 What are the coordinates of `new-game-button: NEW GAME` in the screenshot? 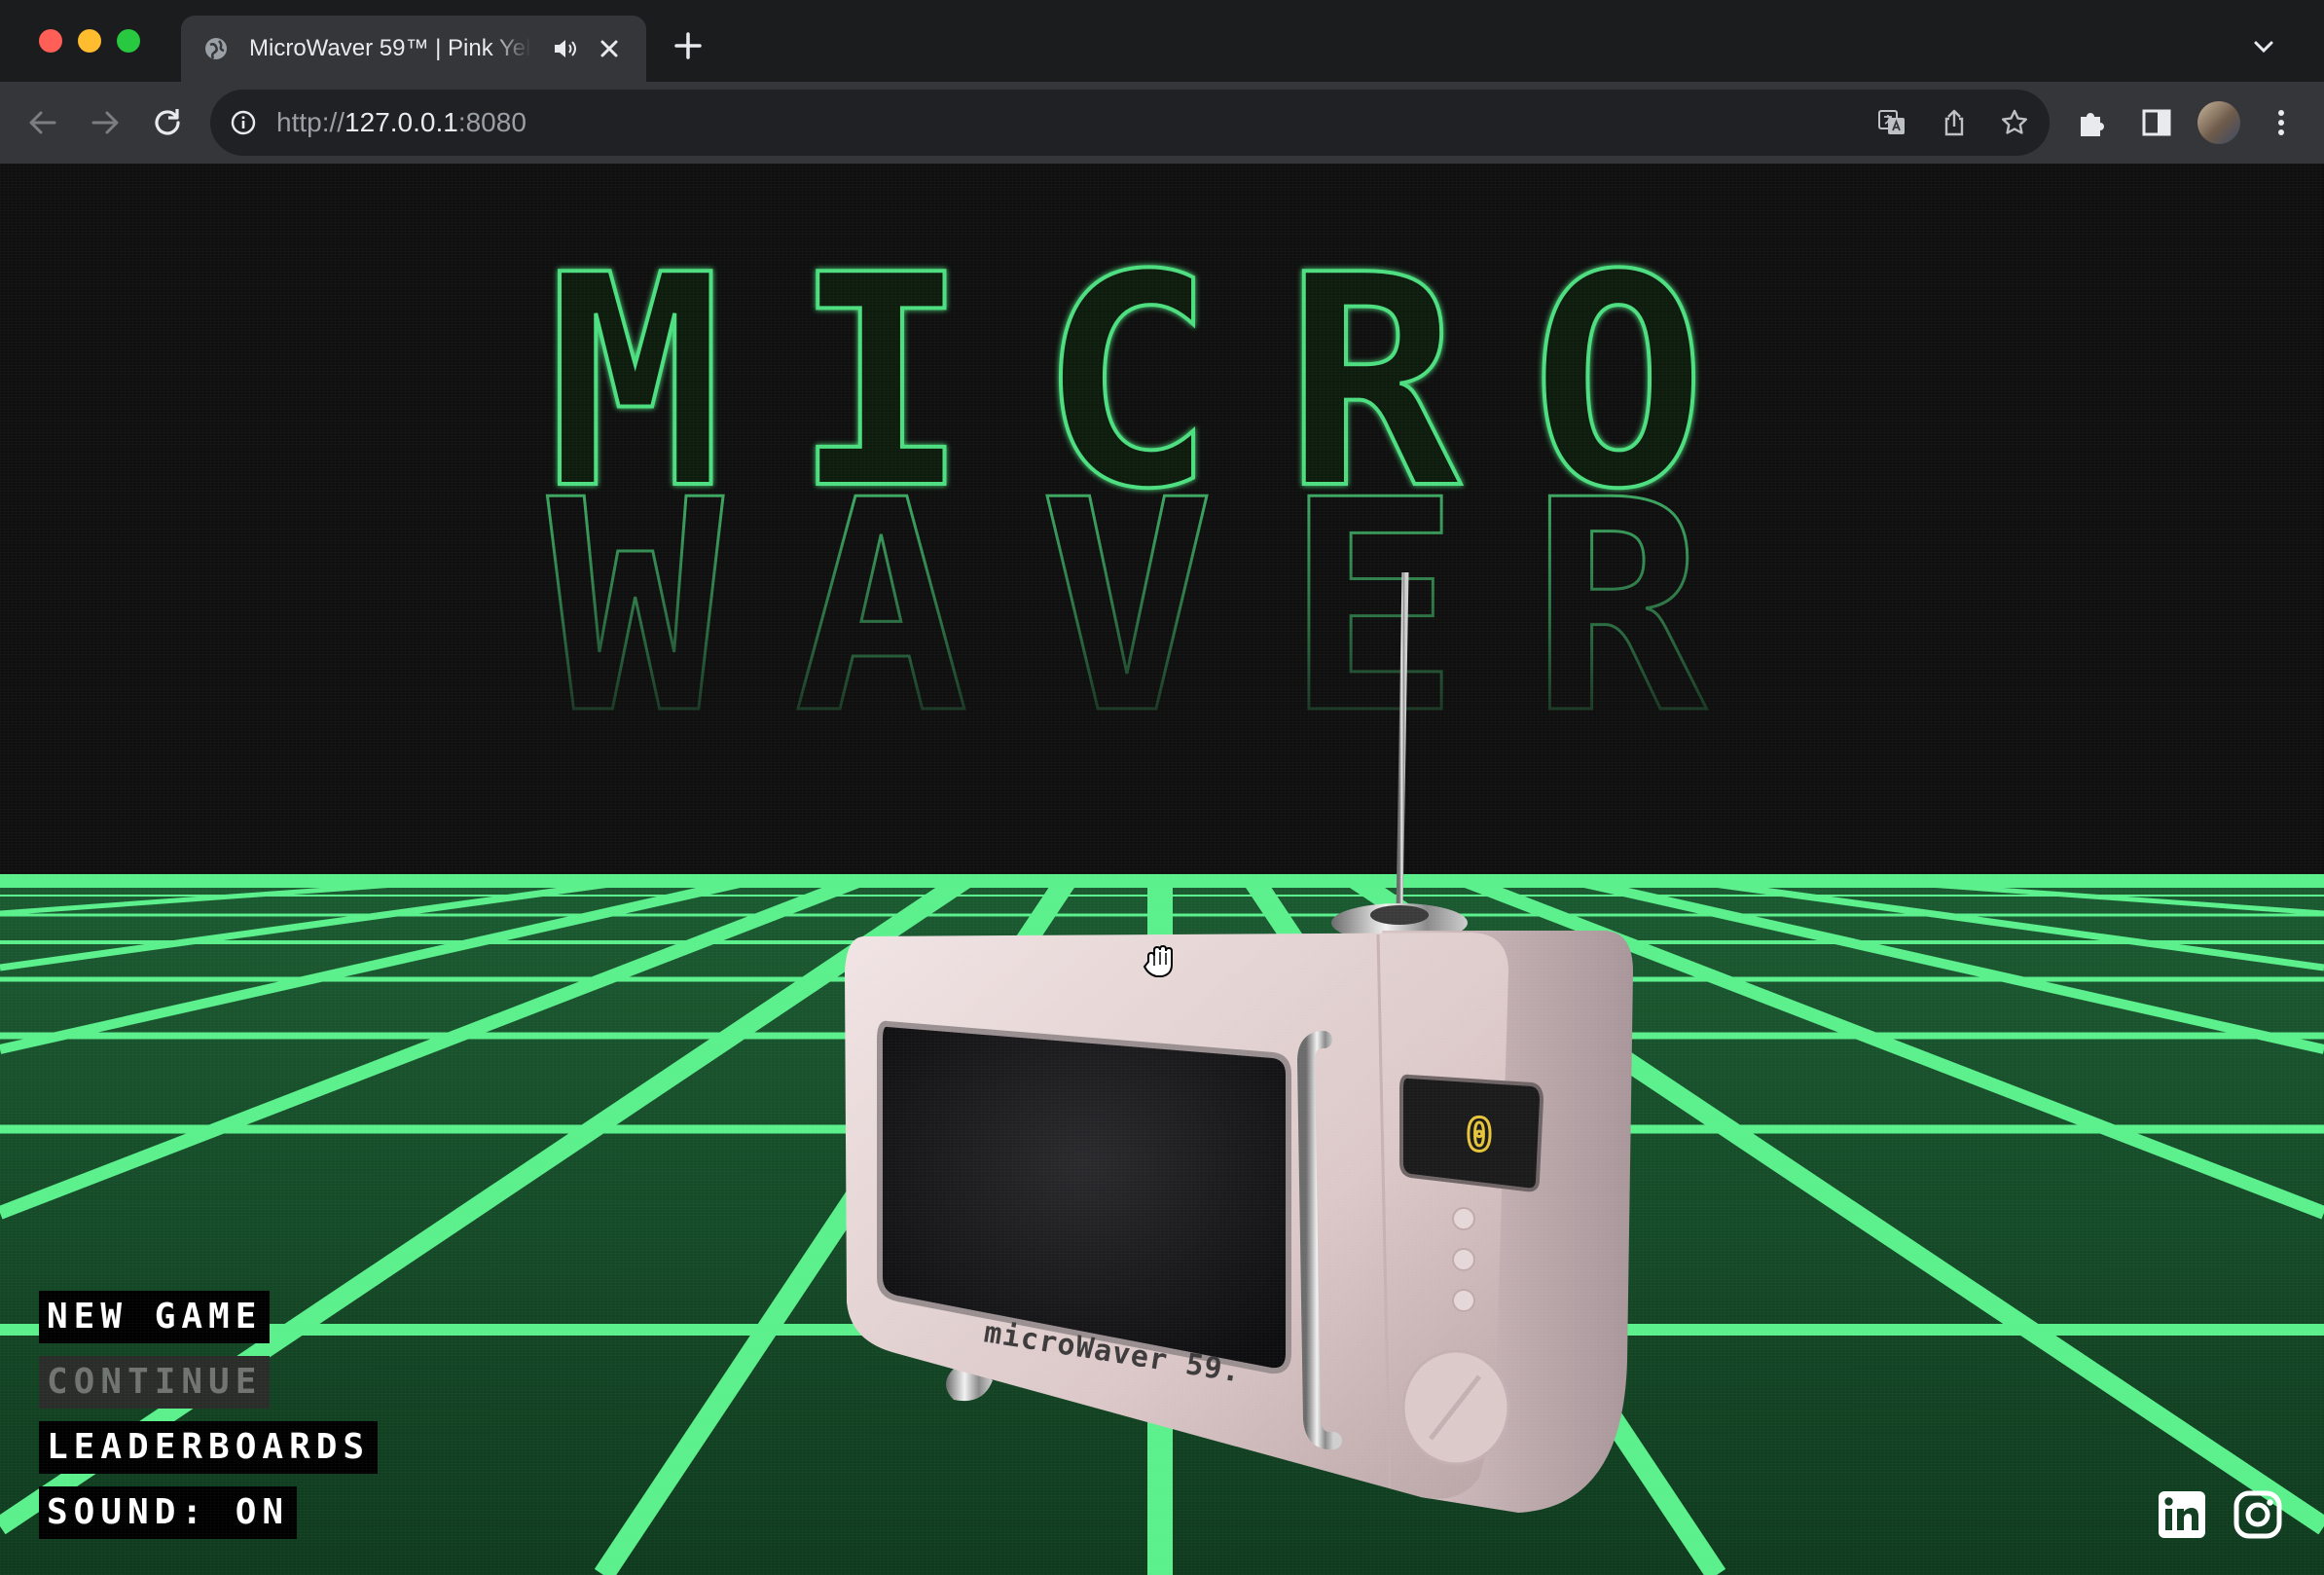 It's located at (155, 1317).